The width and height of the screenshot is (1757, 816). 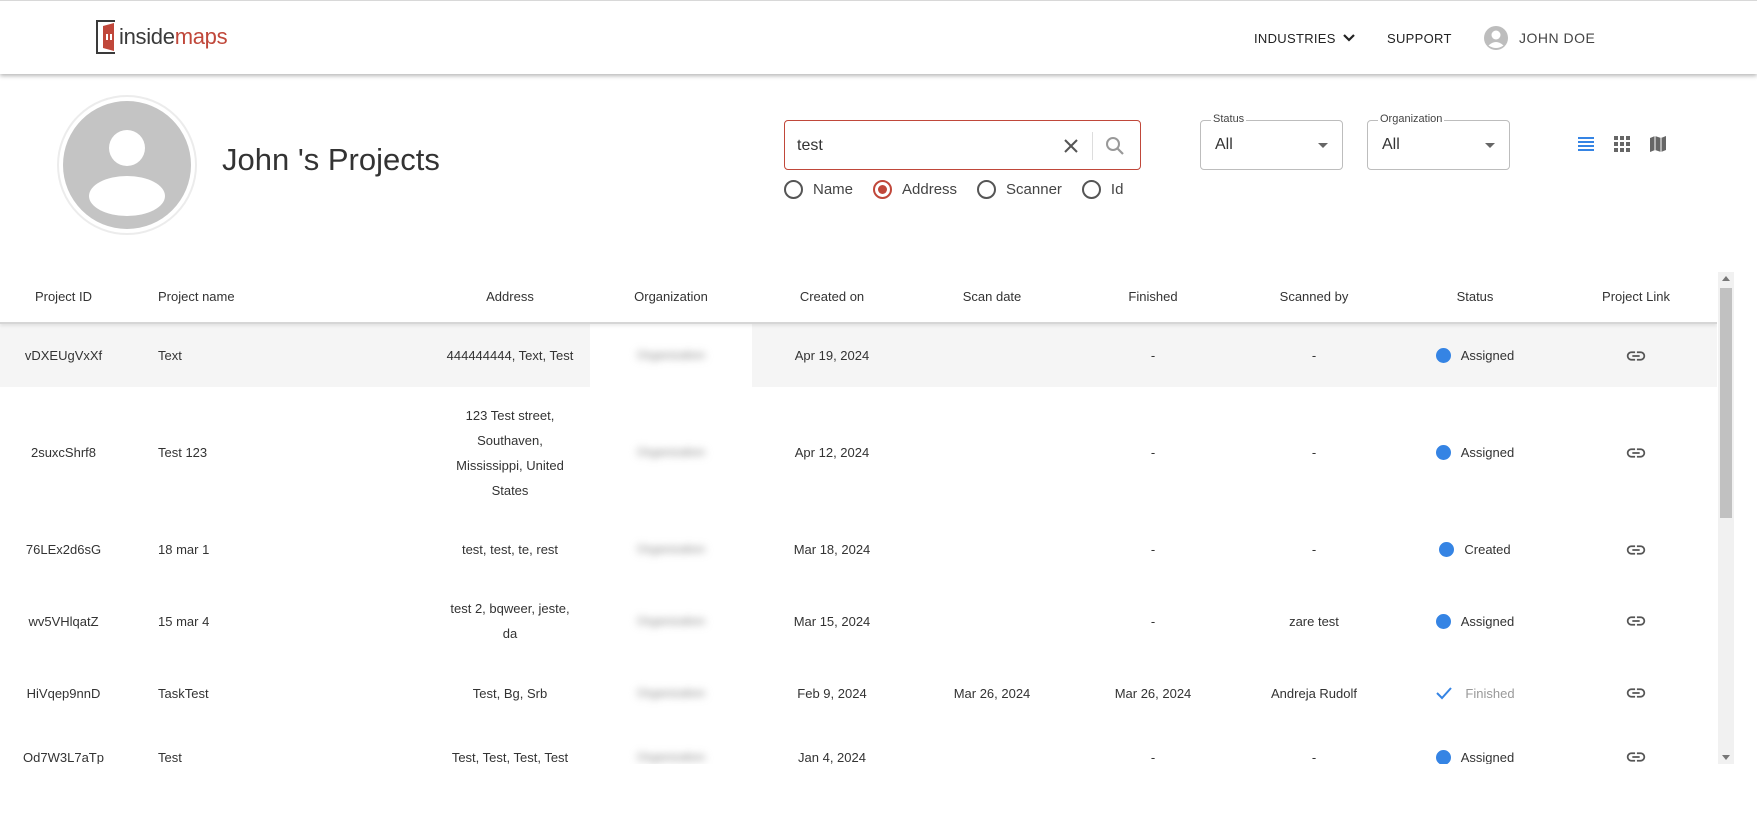 What do you see at coordinates (1229, 119) in the screenshot?
I see `status-filter-label: Status` at bounding box center [1229, 119].